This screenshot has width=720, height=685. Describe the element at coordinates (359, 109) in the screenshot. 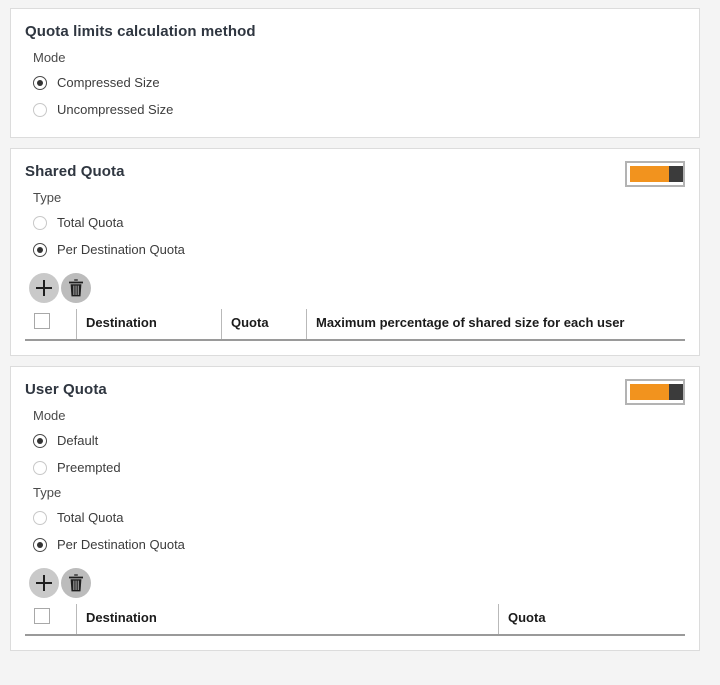

I see `radio-option: Uncompressed Size` at that location.